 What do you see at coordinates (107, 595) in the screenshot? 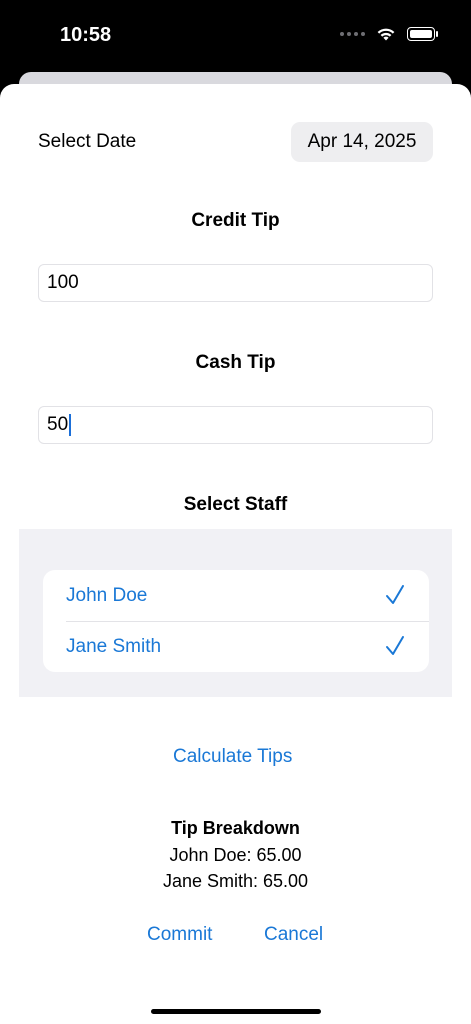
I see `staff-name: John Doe` at bounding box center [107, 595].